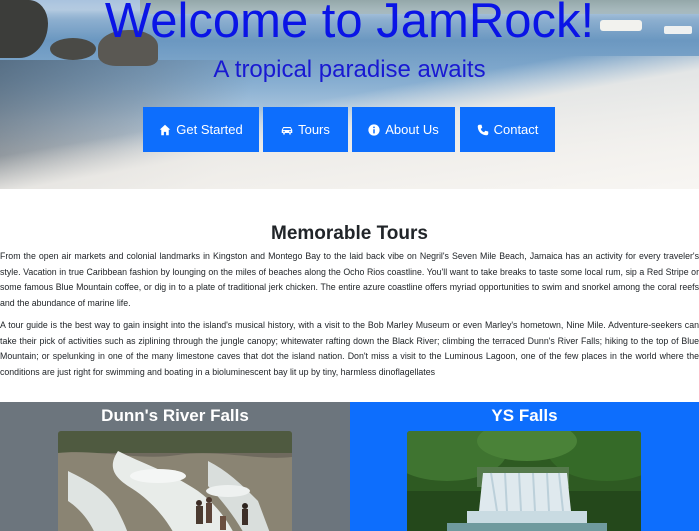 The image size is (699, 531). I want to click on card-title: Dunn's River Falls, so click(175, 415).